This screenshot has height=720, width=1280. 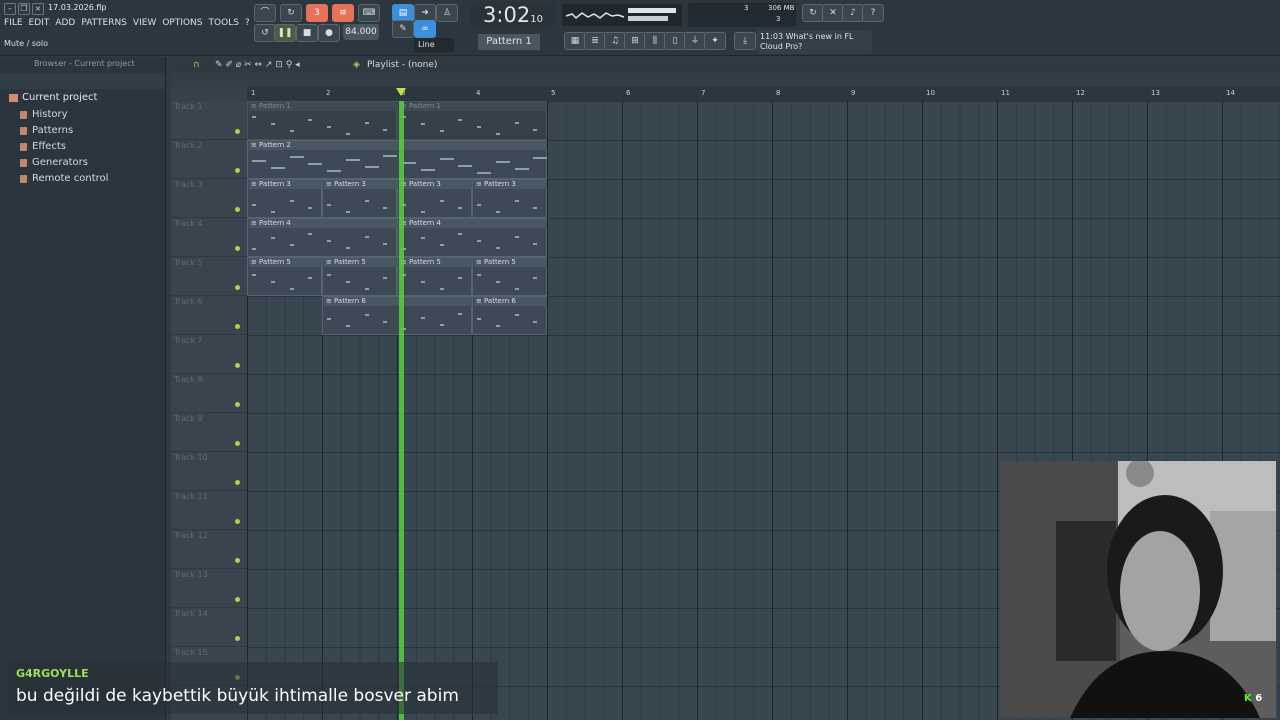 I want to click on playhead-marker, so click(x=401, y=92).